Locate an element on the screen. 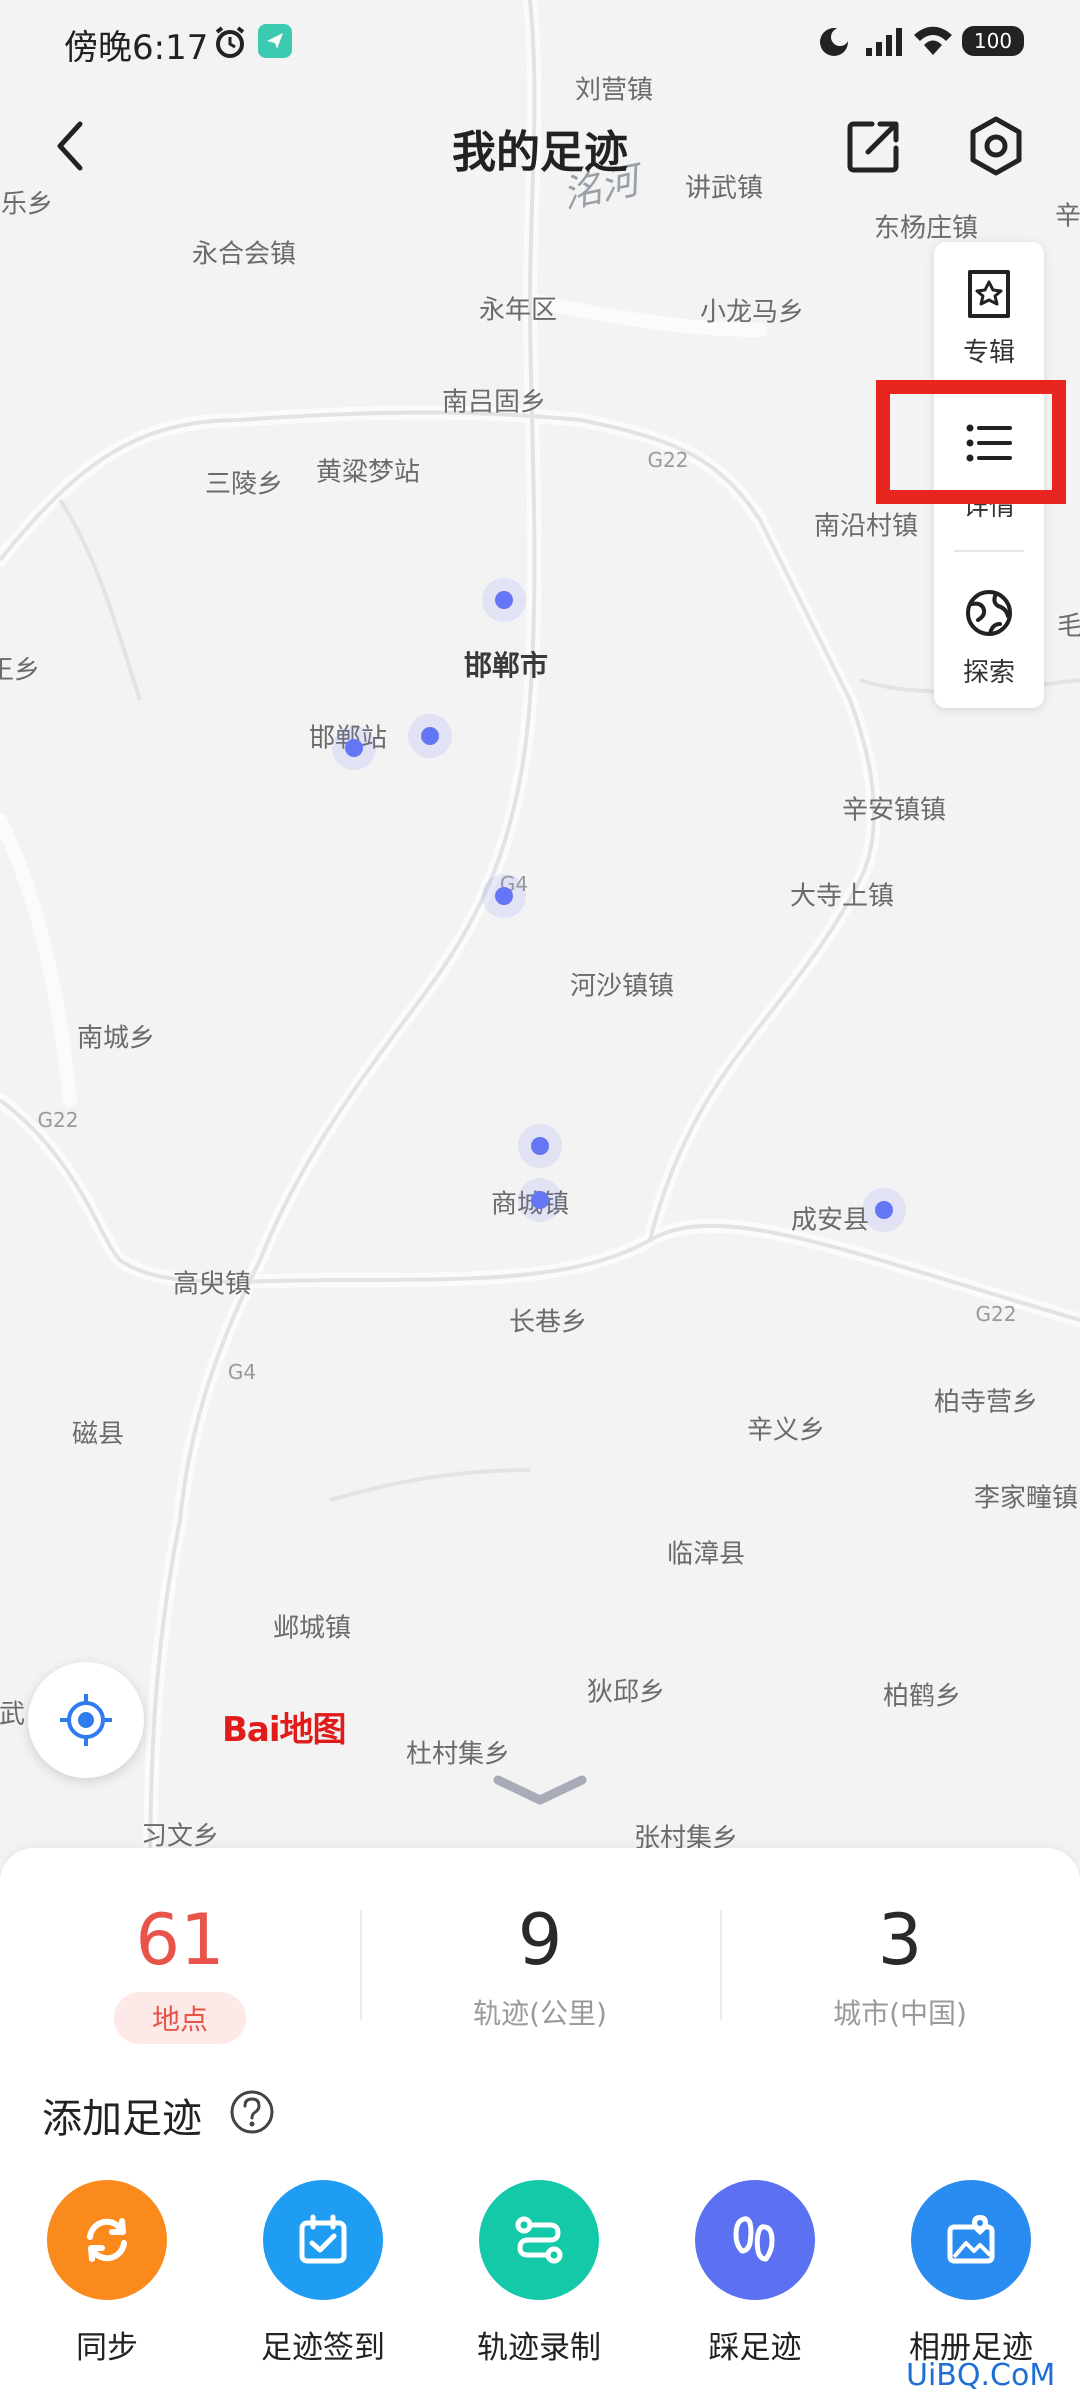  step-footprint-icon-circle is located at coordinates (755, 2240).